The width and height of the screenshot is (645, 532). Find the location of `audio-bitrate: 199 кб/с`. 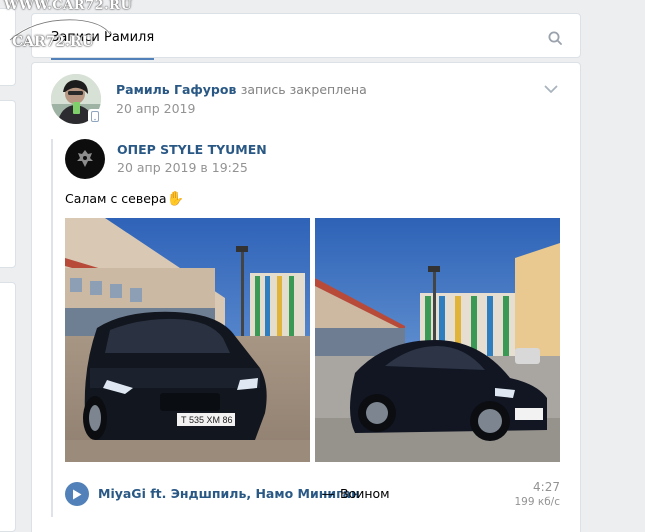

audio-bitrate: 199 кб/с is located at coordinates (537, 502).